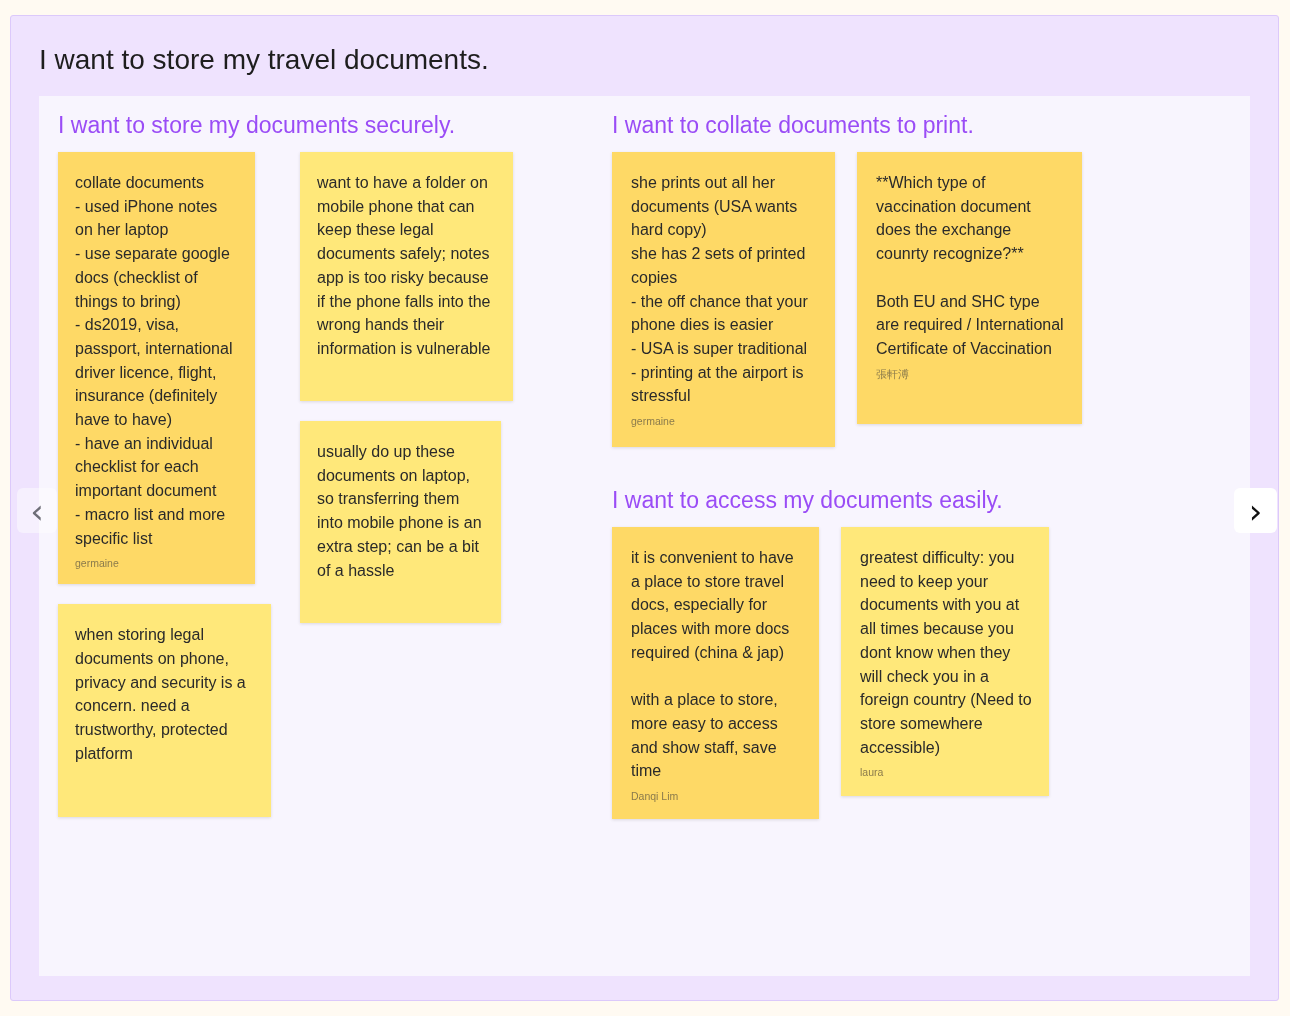  I want to click on note-text: usually do up these documents on laptop, so transferring them into mobile phone is an extra step; can be a bit of a hassle, so click(400, 511).